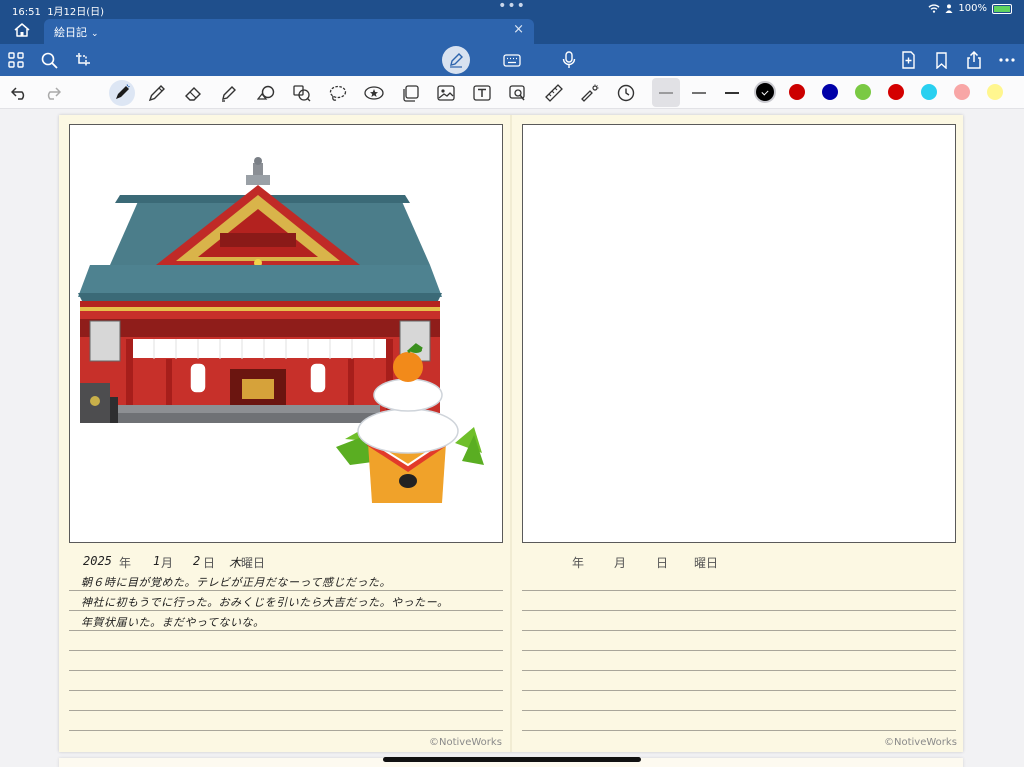  What do you see at coordinates (739, 655) in the screenshot?
I see `right-ruled-area` at bounding box center [739, 655].